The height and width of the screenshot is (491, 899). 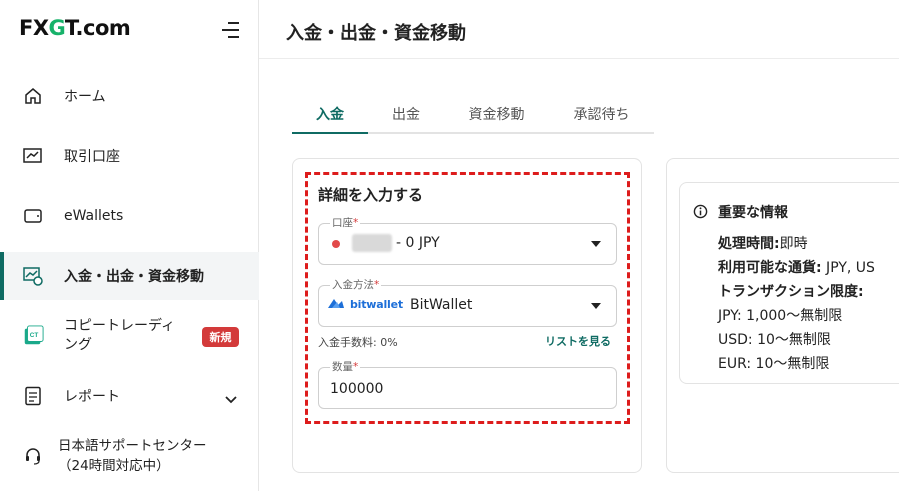 What do you see at coordinates (336, 303) in the screenshot?
I see `bitwallet-icon` at bounding box center [336, 303].